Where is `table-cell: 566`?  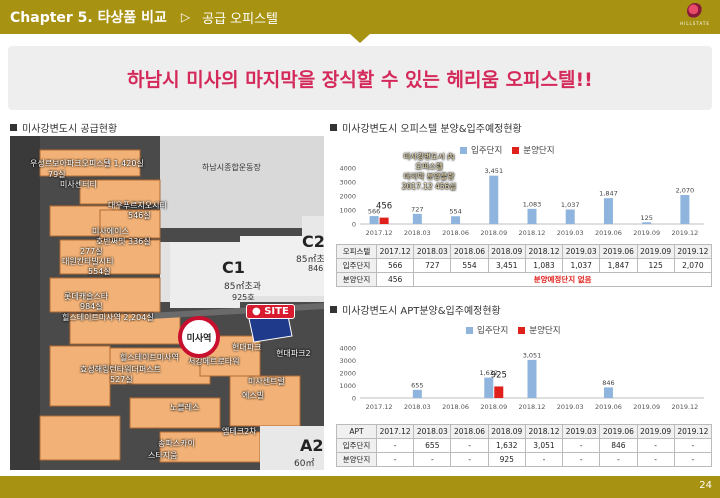 table-cell: 566 is located at coordinates (395, 265).